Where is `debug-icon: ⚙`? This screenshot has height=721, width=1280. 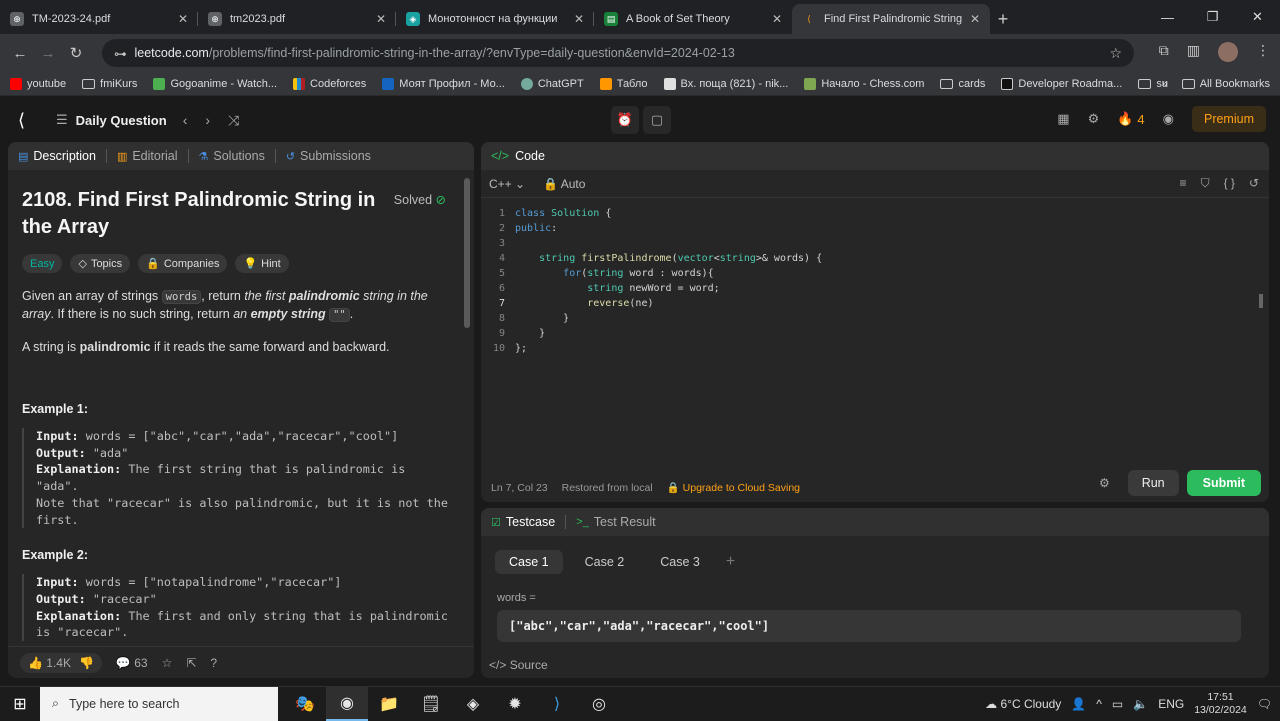
debug-icon: ⚙ is located at coordinates (1104, 483).